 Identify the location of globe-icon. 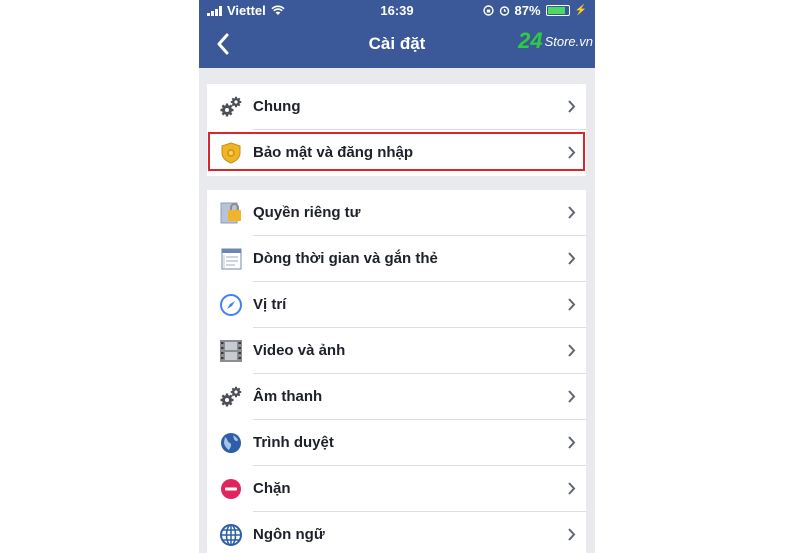
(231, 443).